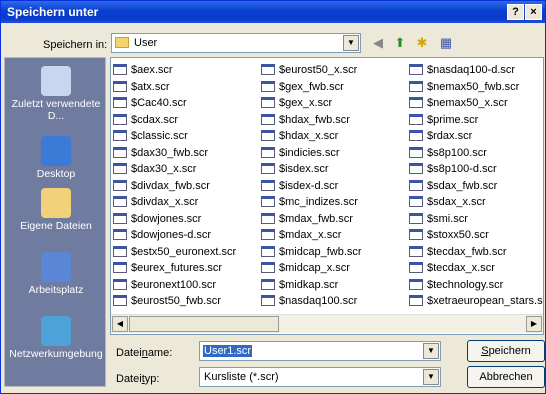 The image size is (546, 394). What do you see at coordinates (446, 43) in the screenshot?
I see `view-menu-icon: ▦` at bounding box center [446, 43].